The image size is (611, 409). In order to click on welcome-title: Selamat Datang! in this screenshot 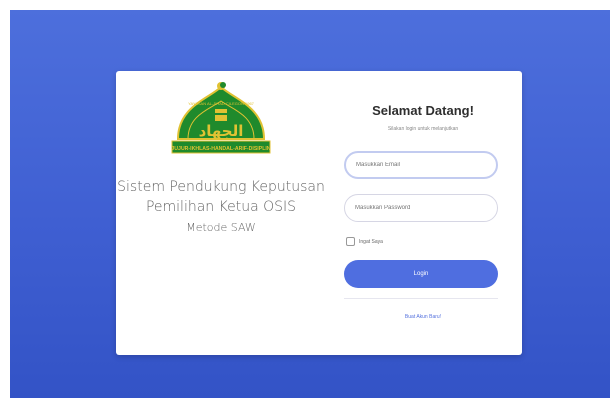, I will do `click(423, 110)`.